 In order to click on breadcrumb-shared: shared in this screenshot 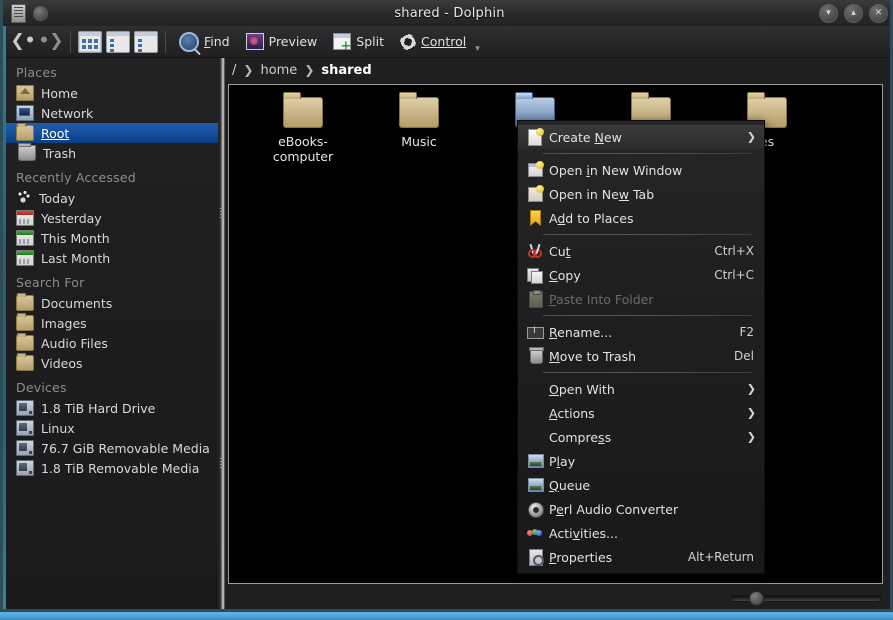, I will do `click(346, 70)`.